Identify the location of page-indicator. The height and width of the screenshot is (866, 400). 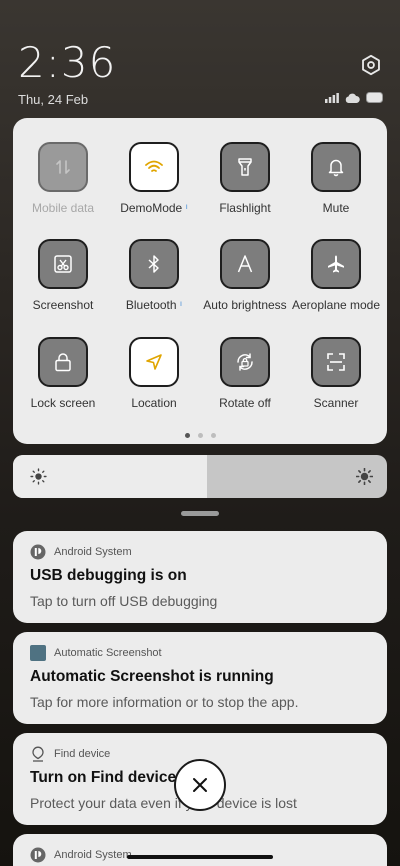
(200, 435).